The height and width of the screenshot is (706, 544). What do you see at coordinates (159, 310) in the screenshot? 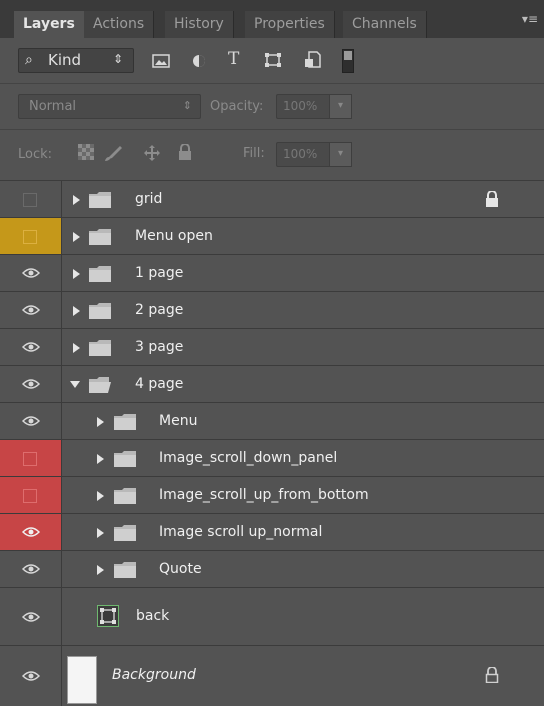
I see `layer-name: 2 page` at bounding box center [159, 310].